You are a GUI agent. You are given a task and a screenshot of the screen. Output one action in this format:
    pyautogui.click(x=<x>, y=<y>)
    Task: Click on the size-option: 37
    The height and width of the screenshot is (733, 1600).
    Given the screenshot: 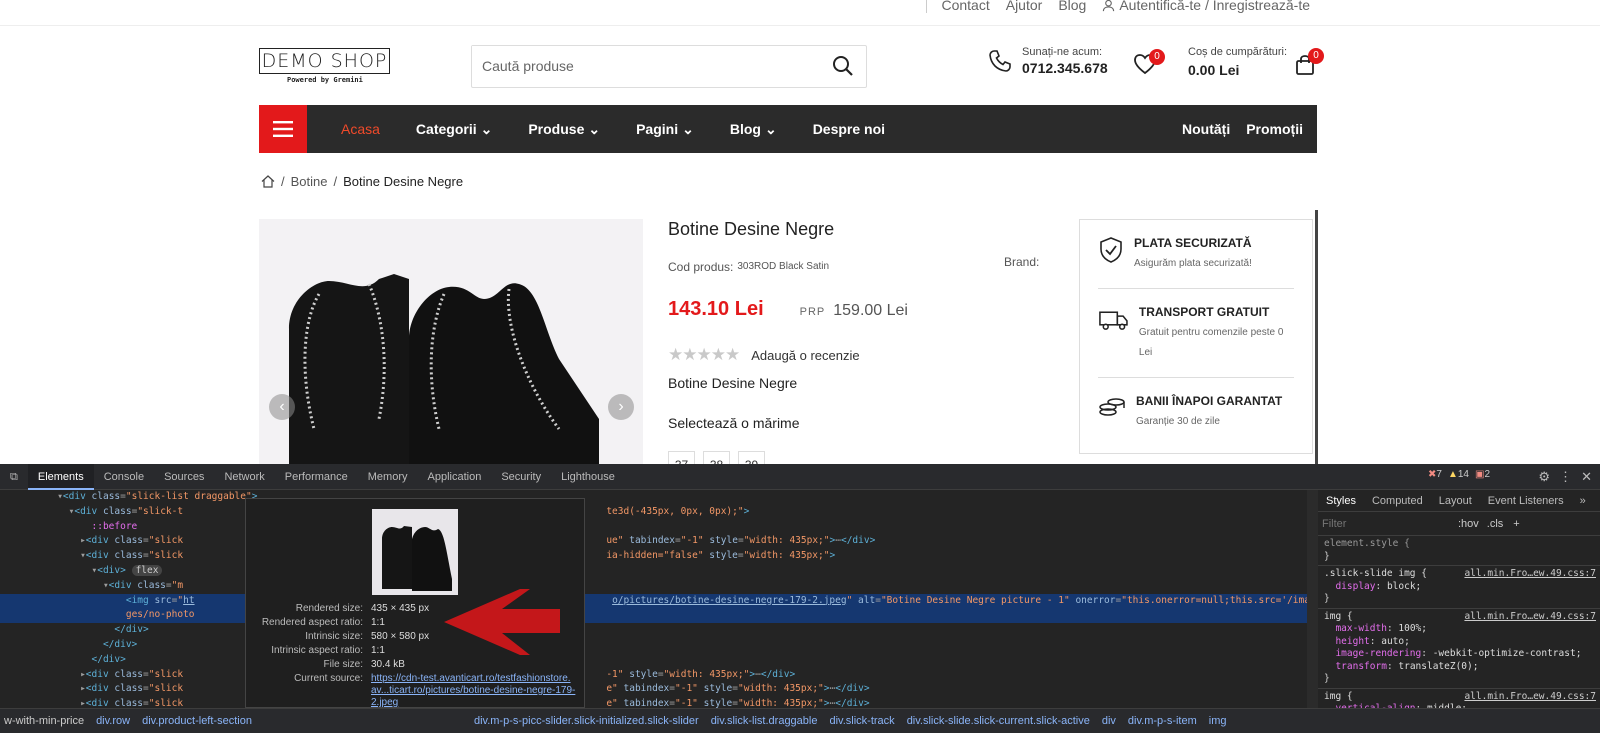 What is the action you would take?
    pyautogui.click(x=681, y=457)
    